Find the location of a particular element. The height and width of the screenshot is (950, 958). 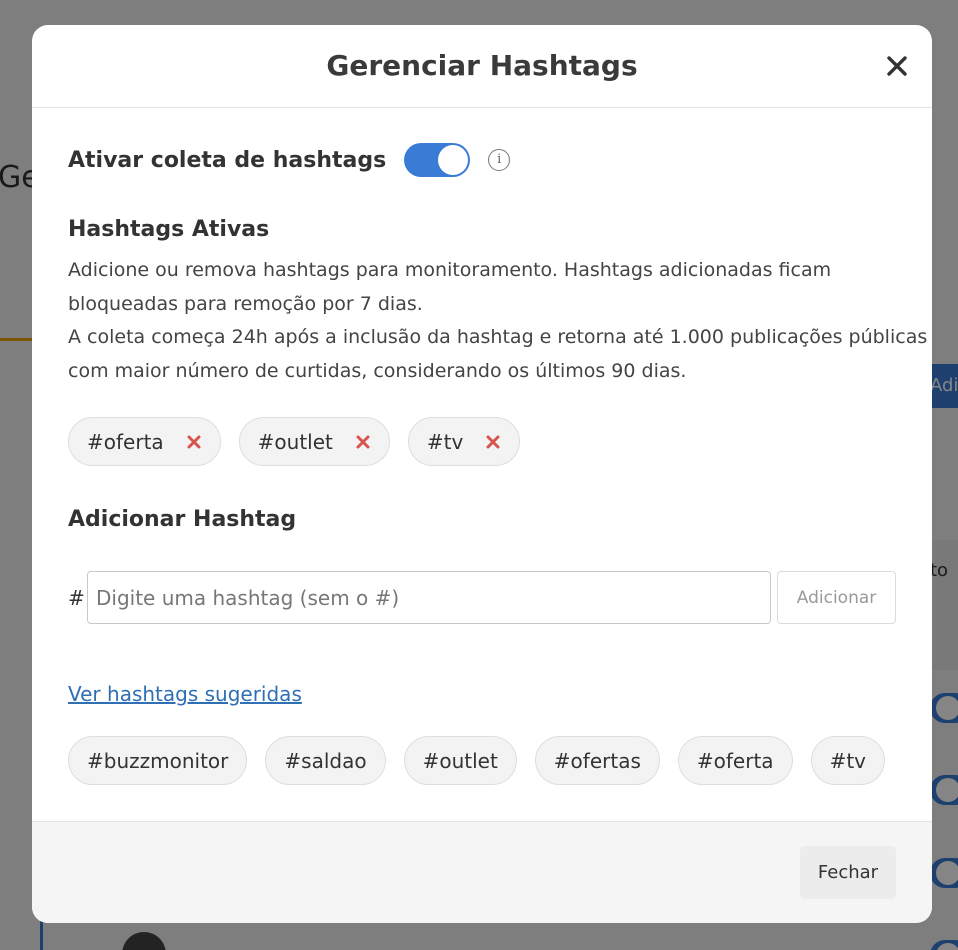

suggested-hashtags-link: Ver hashtags sugeridas is located at coordinates (185, 694).